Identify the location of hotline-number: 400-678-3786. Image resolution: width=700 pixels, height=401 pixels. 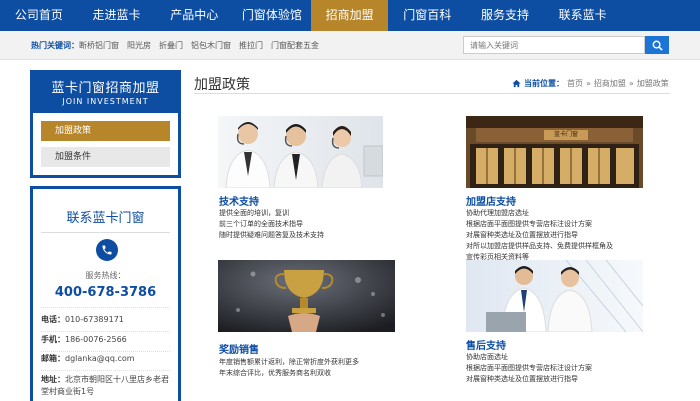
(105, 292).